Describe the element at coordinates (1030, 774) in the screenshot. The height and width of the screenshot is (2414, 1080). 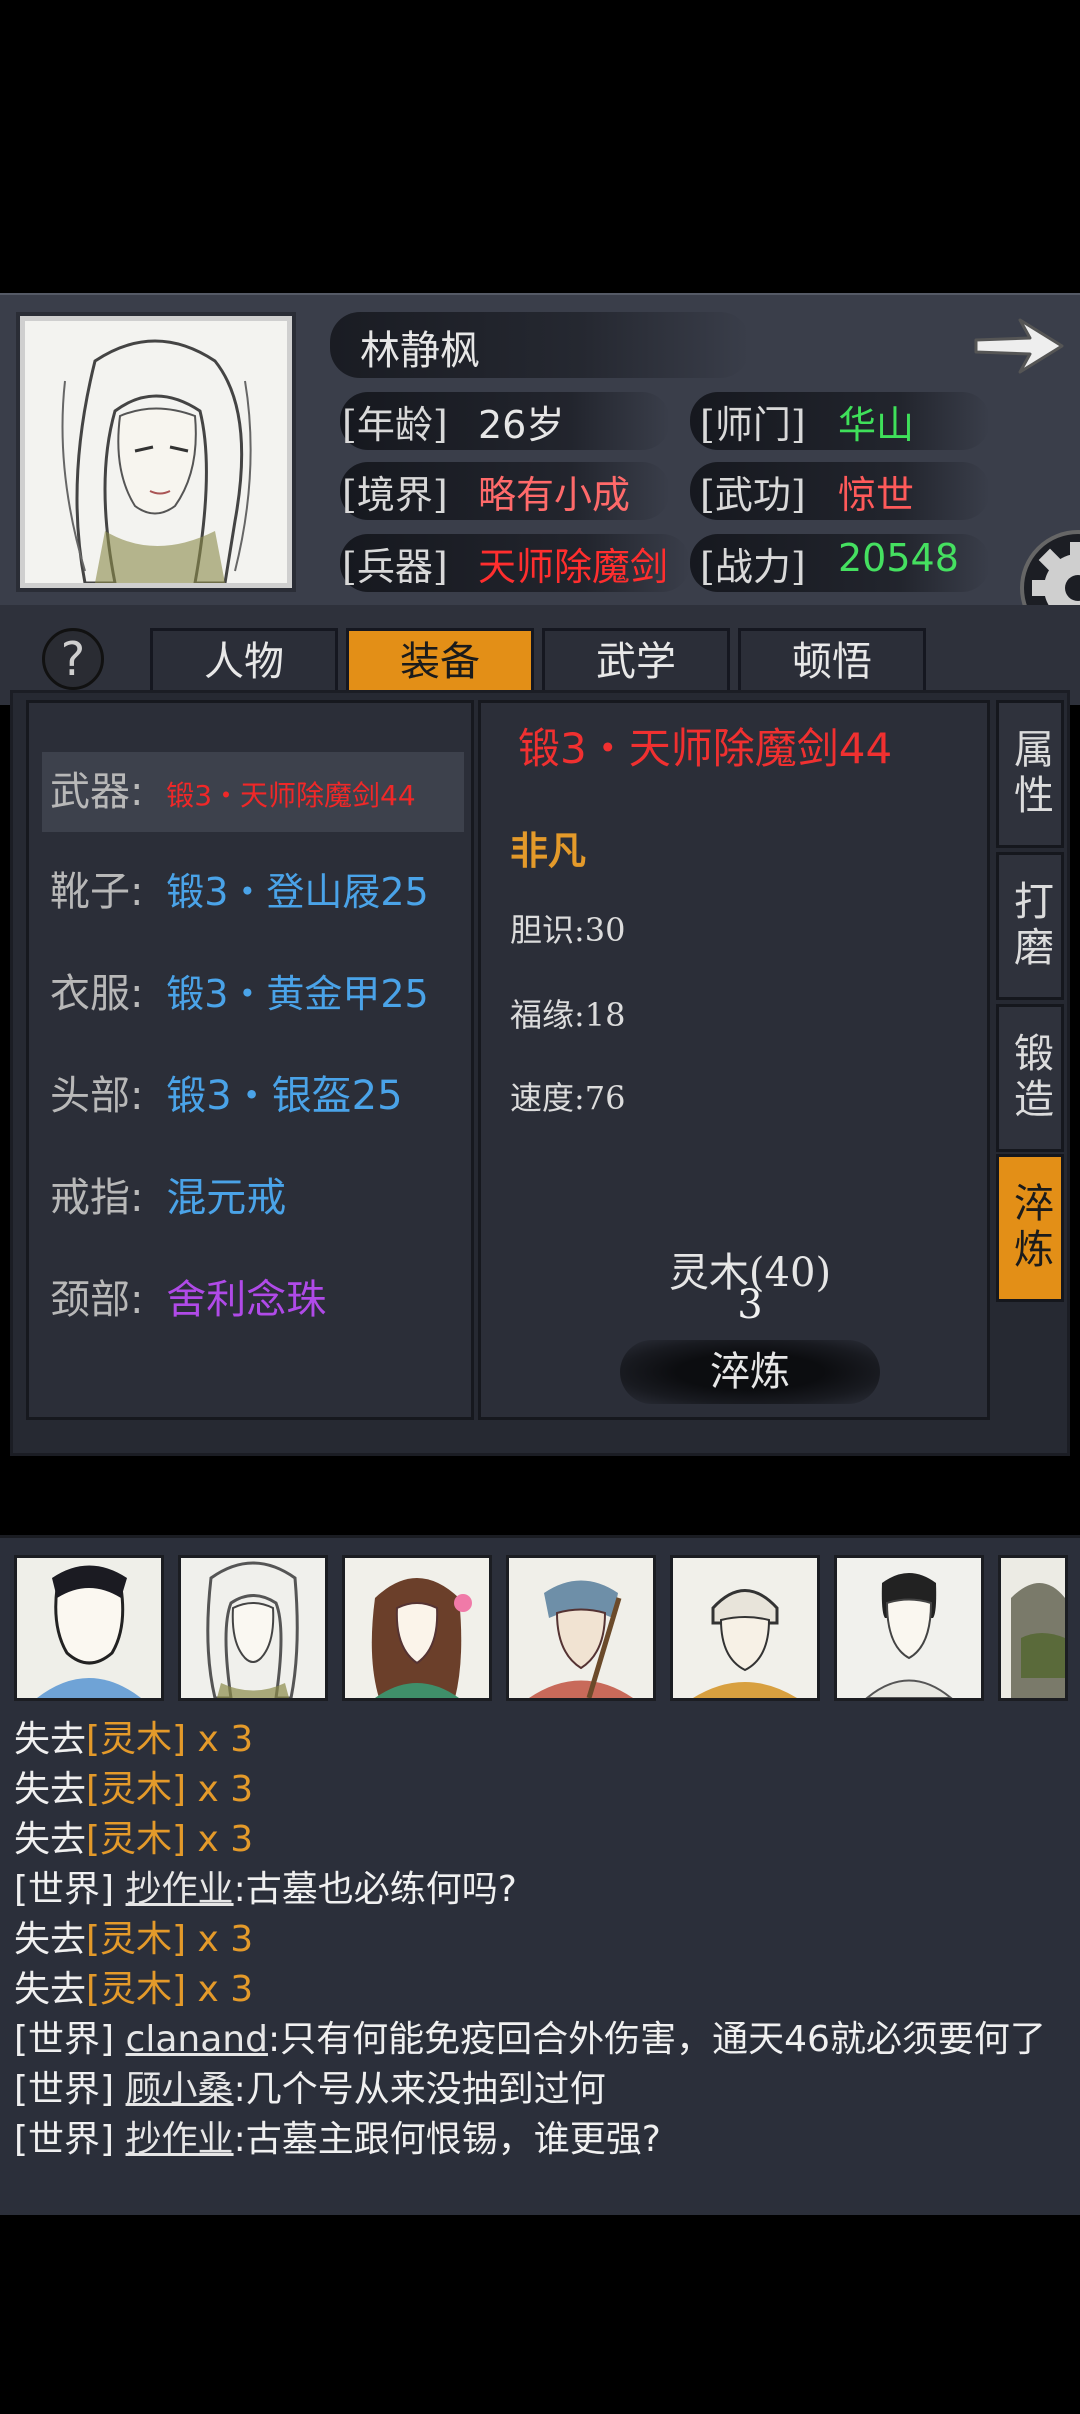
I see `side-tab-attributes: 属性` at that location.